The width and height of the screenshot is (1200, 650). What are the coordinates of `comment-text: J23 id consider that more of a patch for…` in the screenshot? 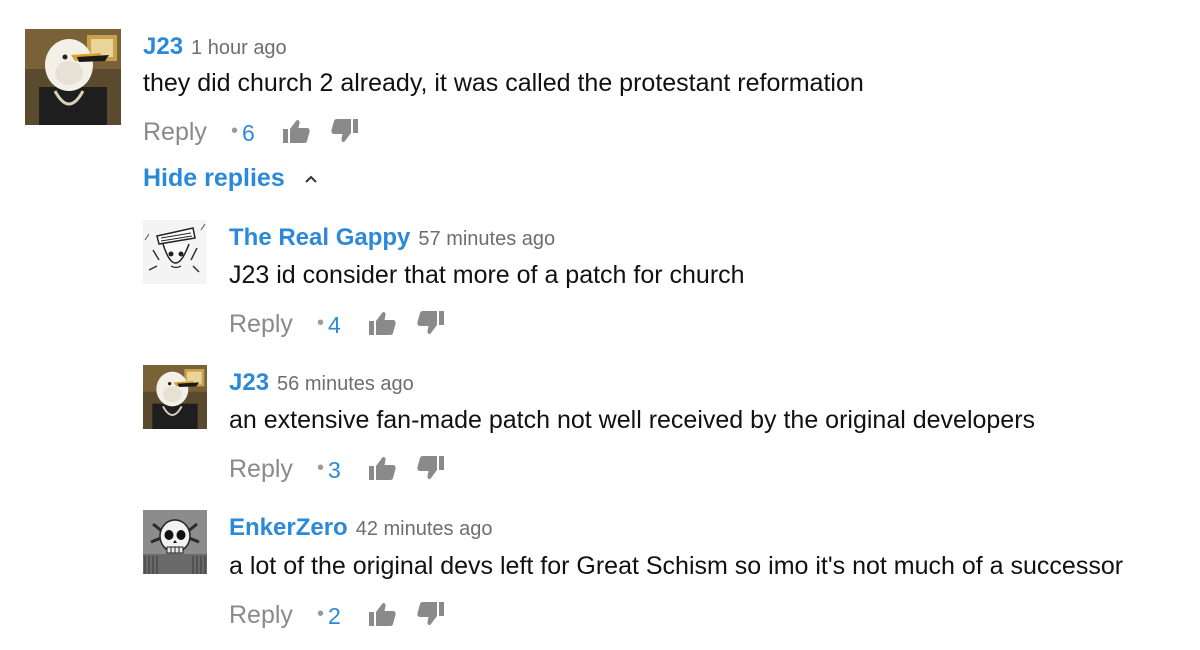 It's located at (487, 275).